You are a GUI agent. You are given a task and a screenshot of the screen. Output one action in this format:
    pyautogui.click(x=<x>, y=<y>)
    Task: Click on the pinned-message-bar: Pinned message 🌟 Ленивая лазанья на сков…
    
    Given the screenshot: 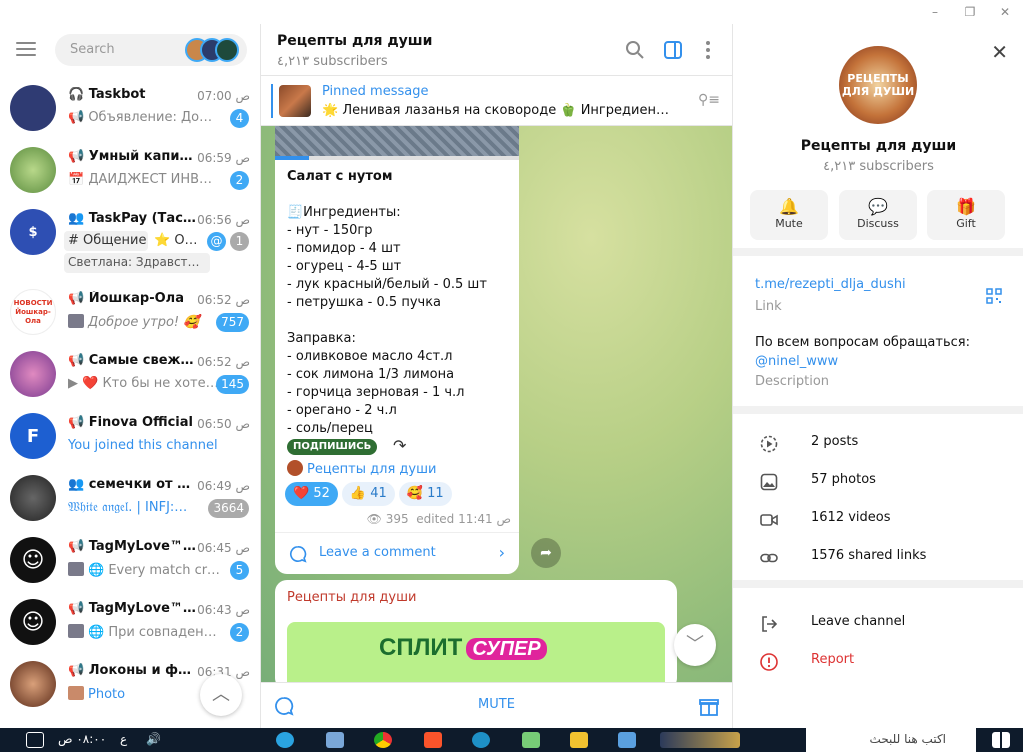 What is the action you would take?
    pyautogui.click(x=496, y=101)
    